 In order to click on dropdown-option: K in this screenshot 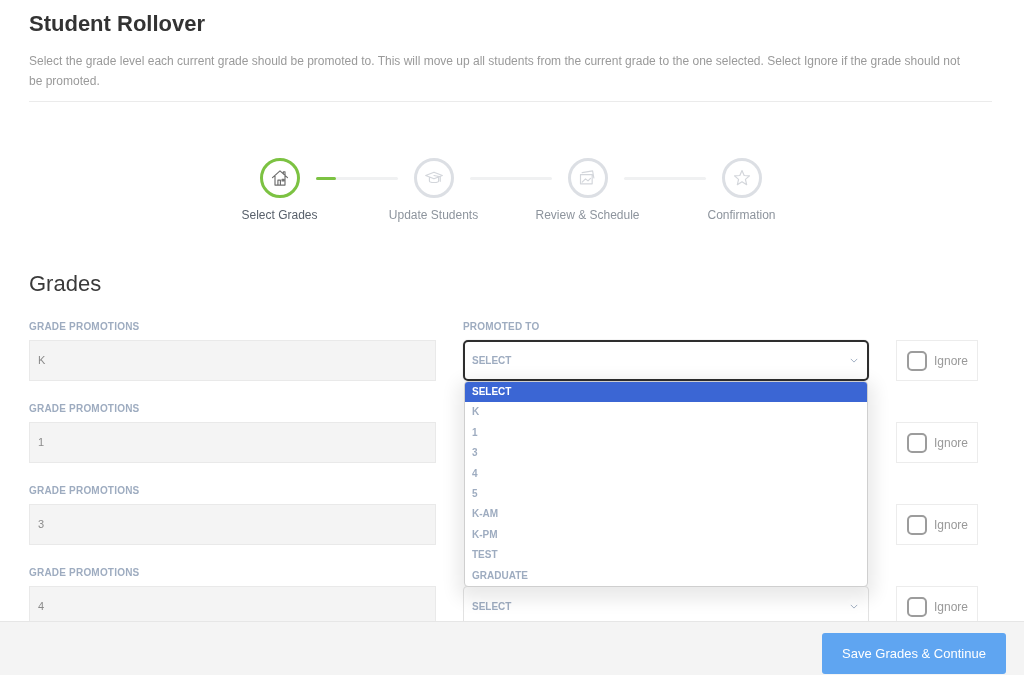, I will do `click(666, 412)`.